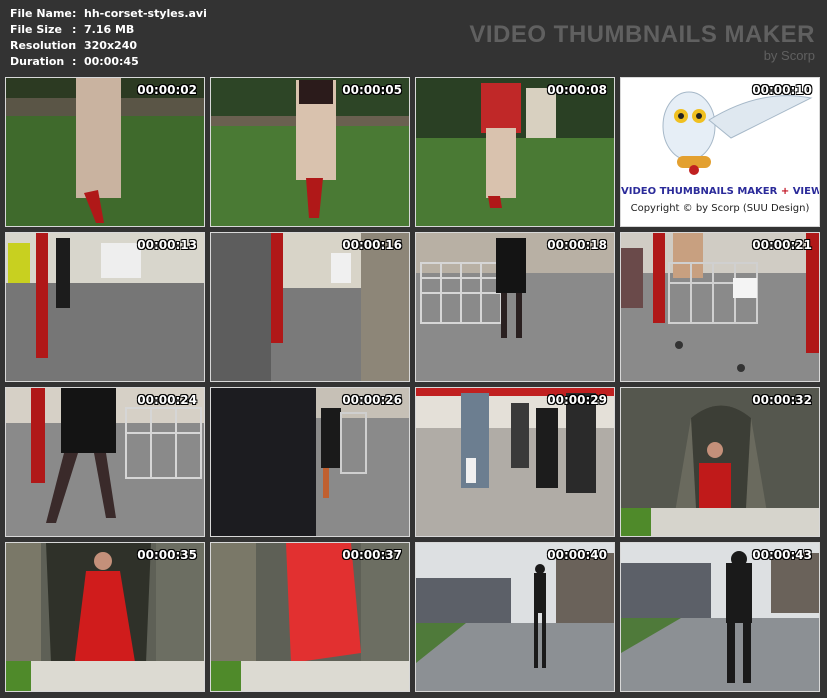  I want to click on file-size-label: File Size, so click(36, 29).